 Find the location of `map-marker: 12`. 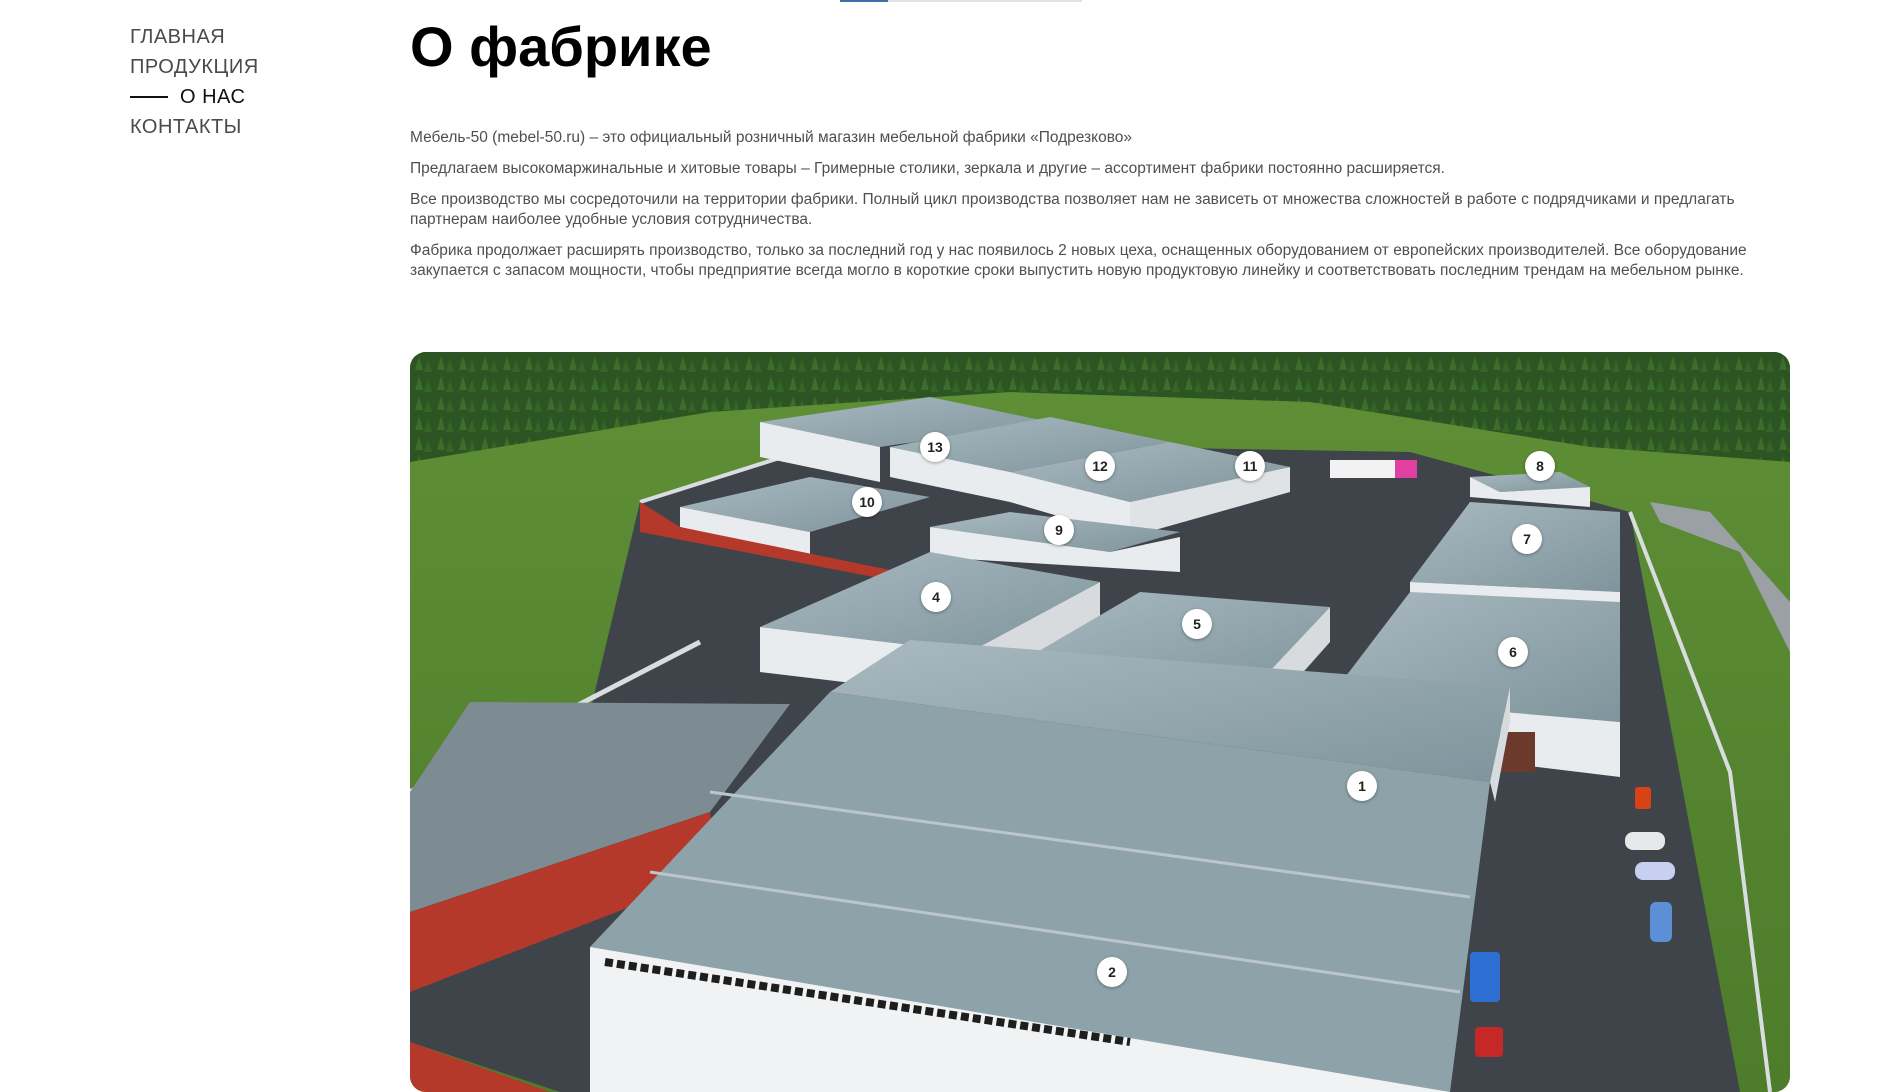

map-marker: 12 is located at coordinates (1100, 466).